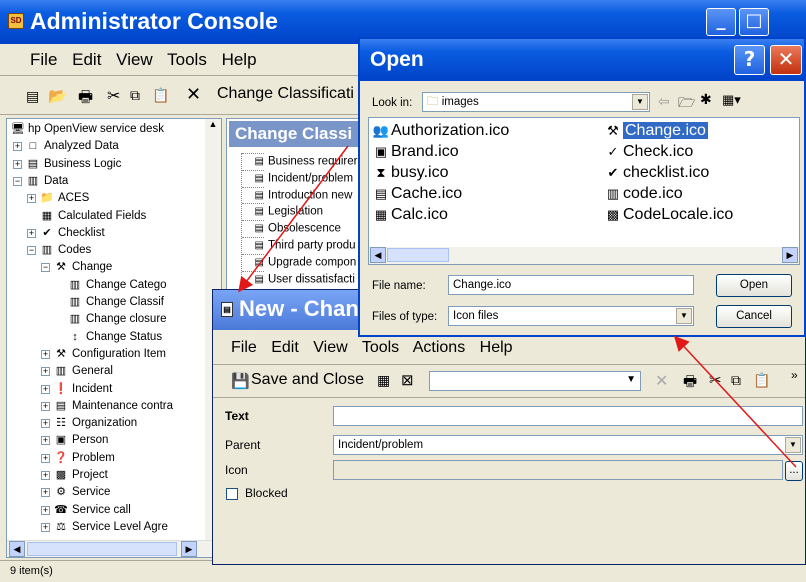 The width and height of the screenshot is (806, 582). What do you see at coordinates (86, 59) in the screenshot?
I see `menu-edit: Edit` at bounding box center [86, 59].